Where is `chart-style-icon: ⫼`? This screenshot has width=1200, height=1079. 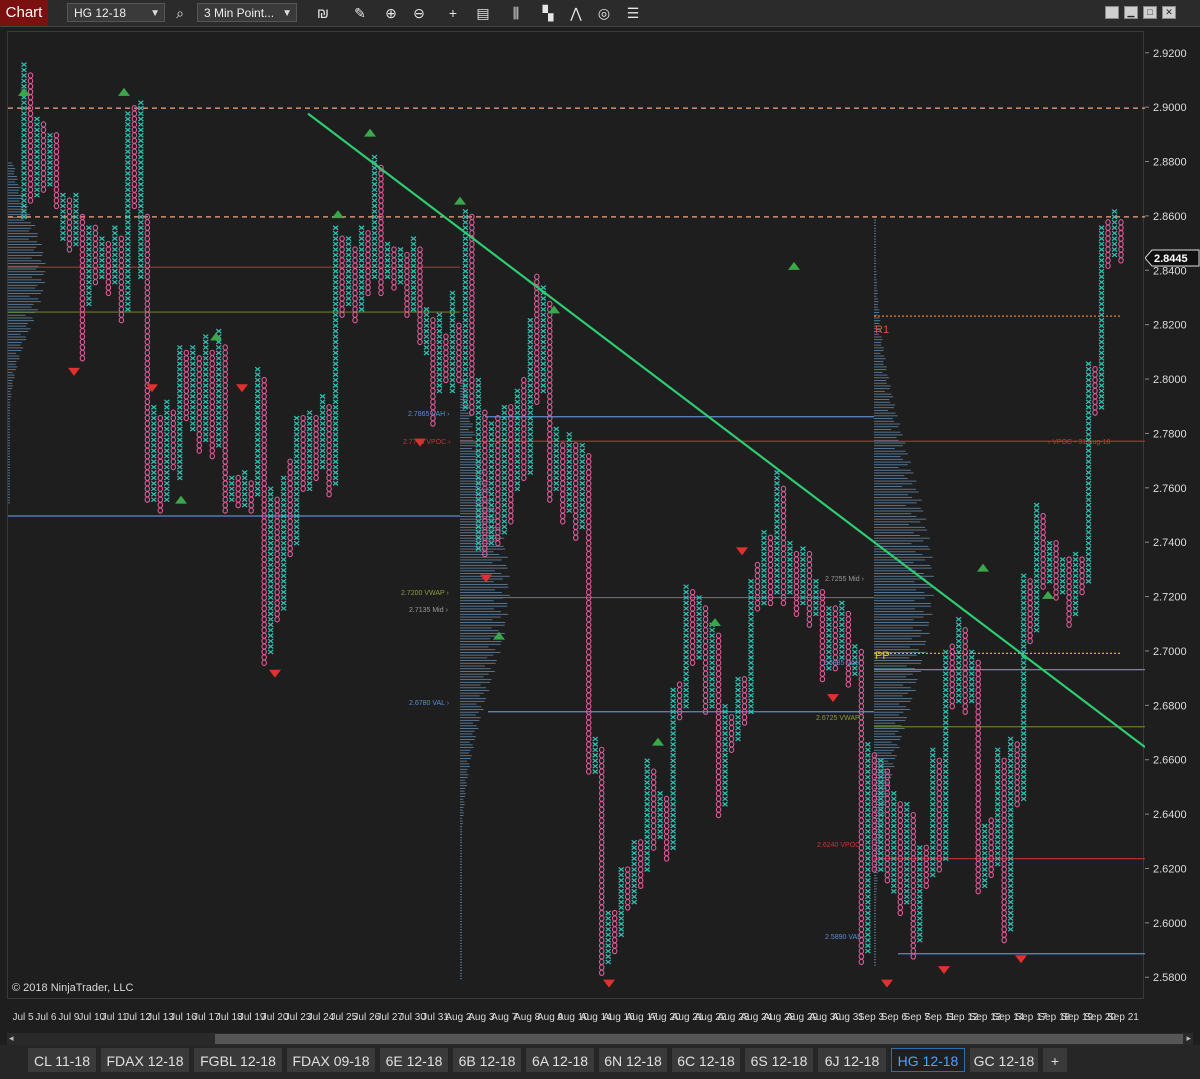
chart-style-icon: ⫼ is located at coordinates (516, 13).